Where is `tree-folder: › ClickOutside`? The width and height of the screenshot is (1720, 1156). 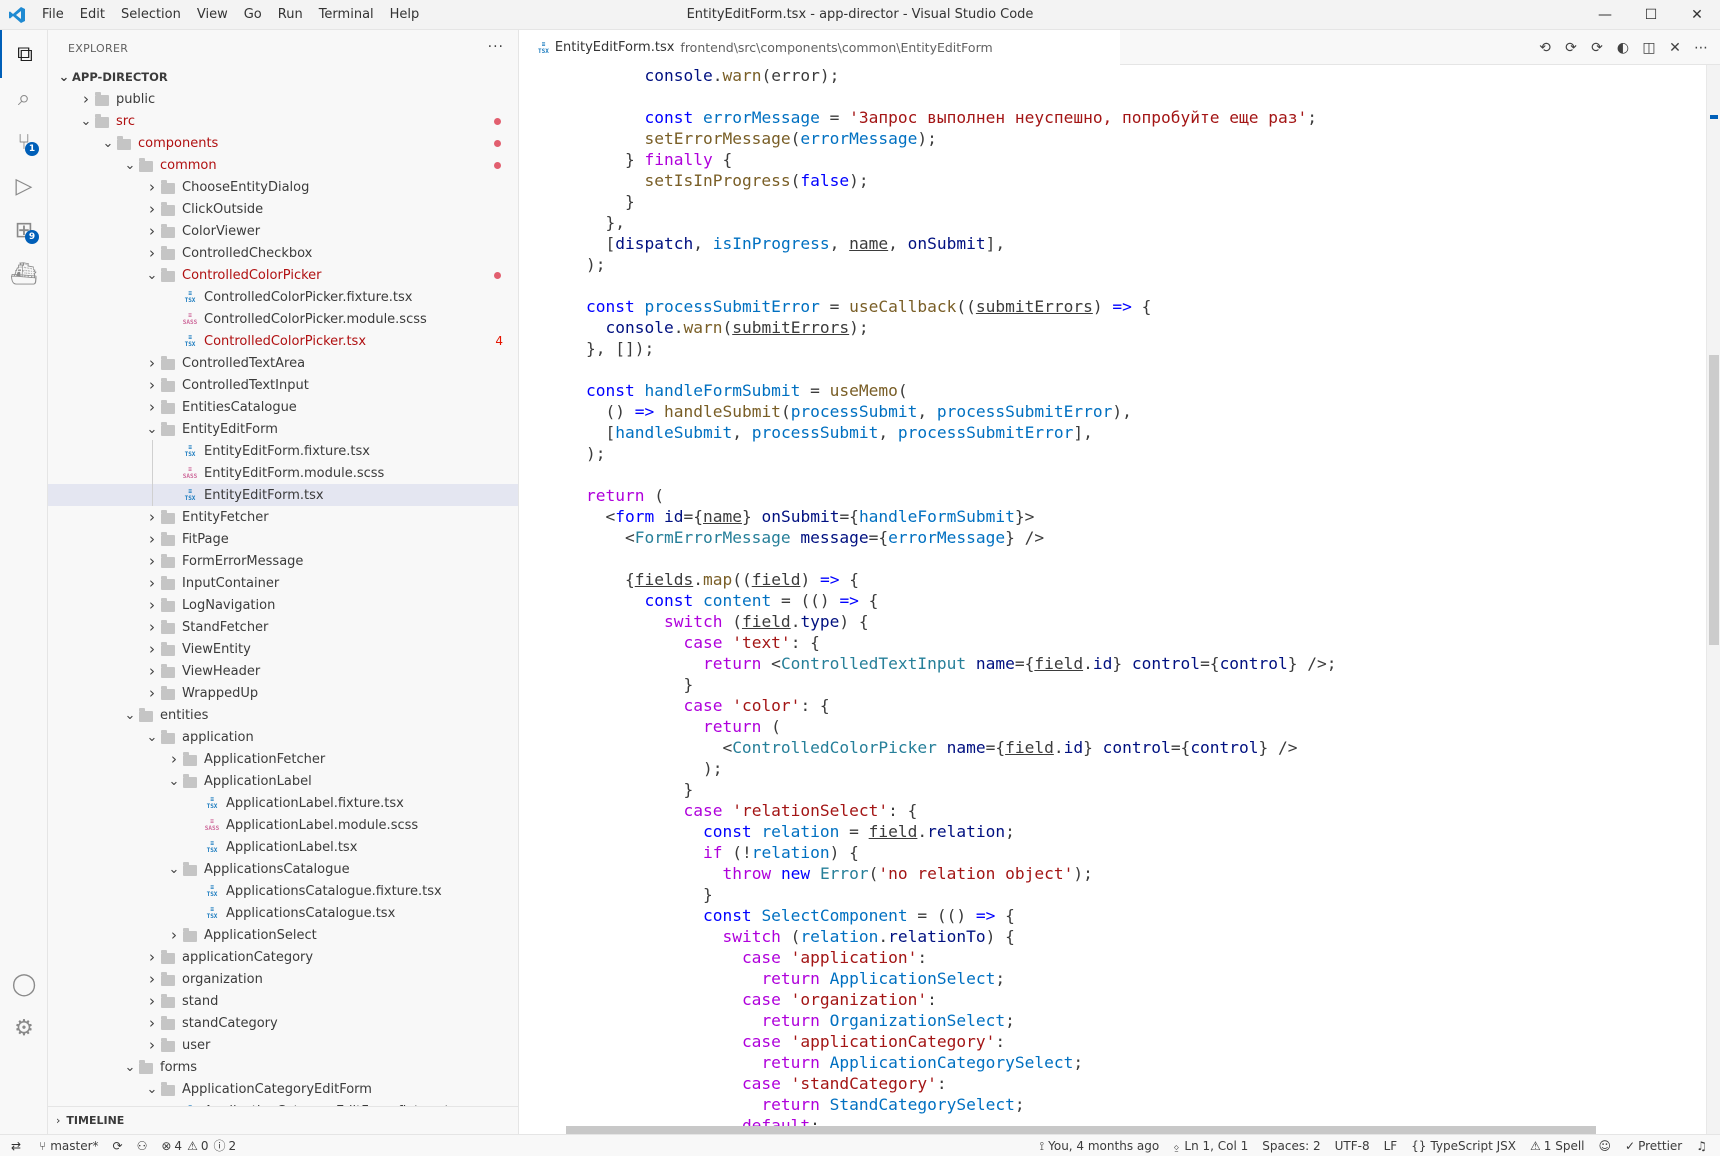 tree-folder: › ClickOutside is located at coordinates (283, 209).